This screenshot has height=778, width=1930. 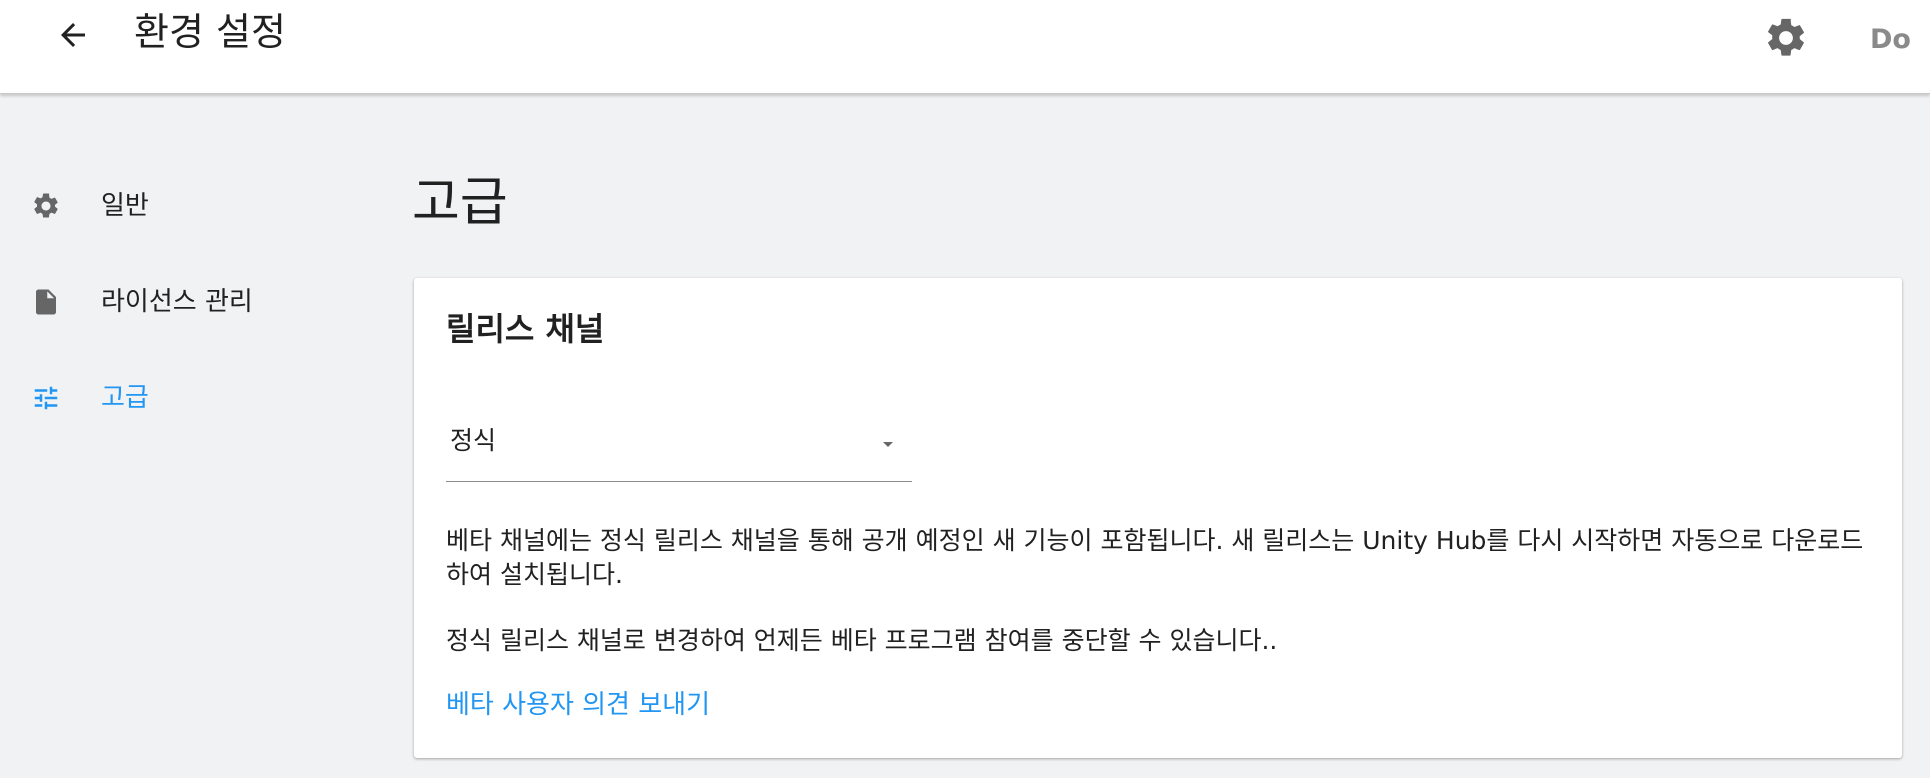 I want to click on arrow-left-icon, so click(x=73, y=37).